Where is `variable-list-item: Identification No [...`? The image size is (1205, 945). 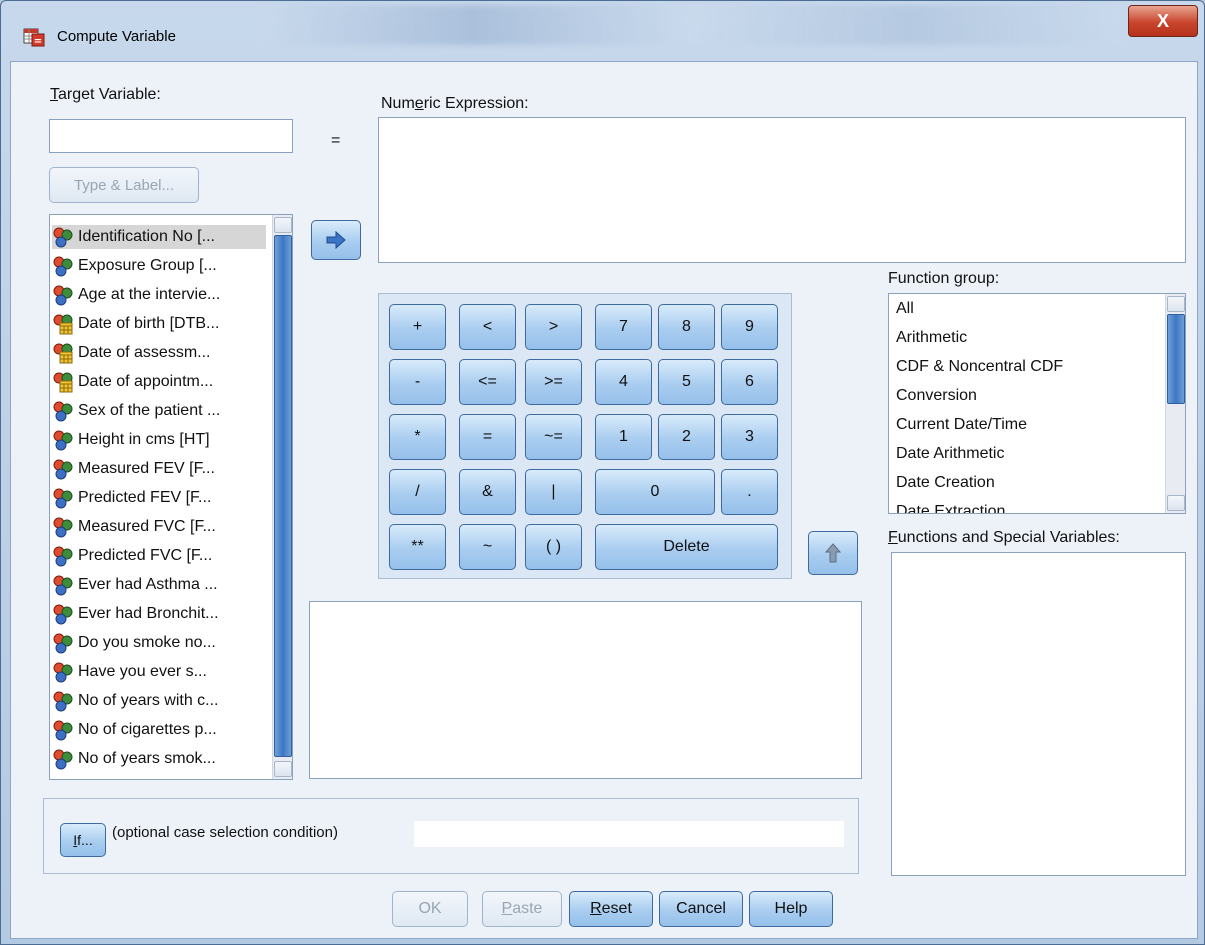 variable-list-item: Identification No [... is located at coordinates (159, 237).